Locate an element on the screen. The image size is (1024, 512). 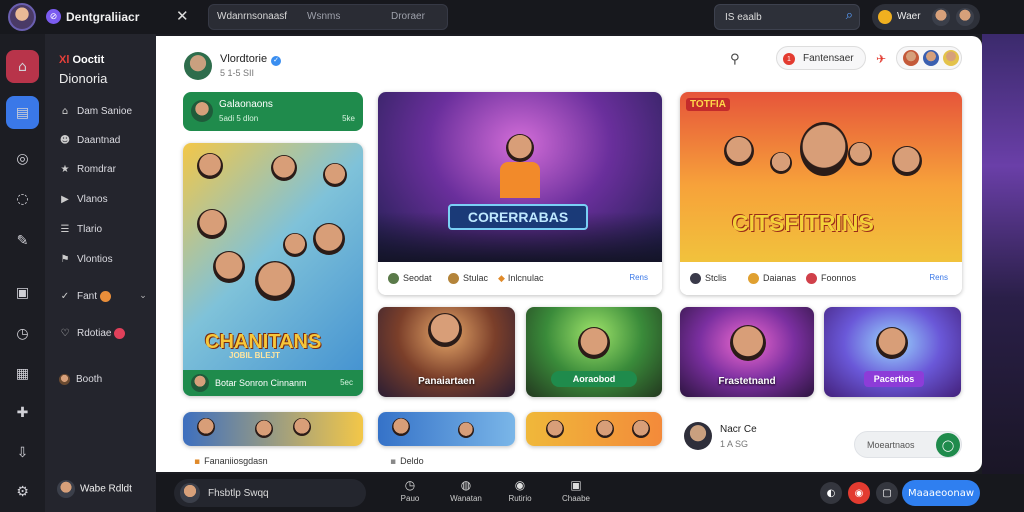
sidebar-item-label: Vlanos is located at coordinates (92, 199).